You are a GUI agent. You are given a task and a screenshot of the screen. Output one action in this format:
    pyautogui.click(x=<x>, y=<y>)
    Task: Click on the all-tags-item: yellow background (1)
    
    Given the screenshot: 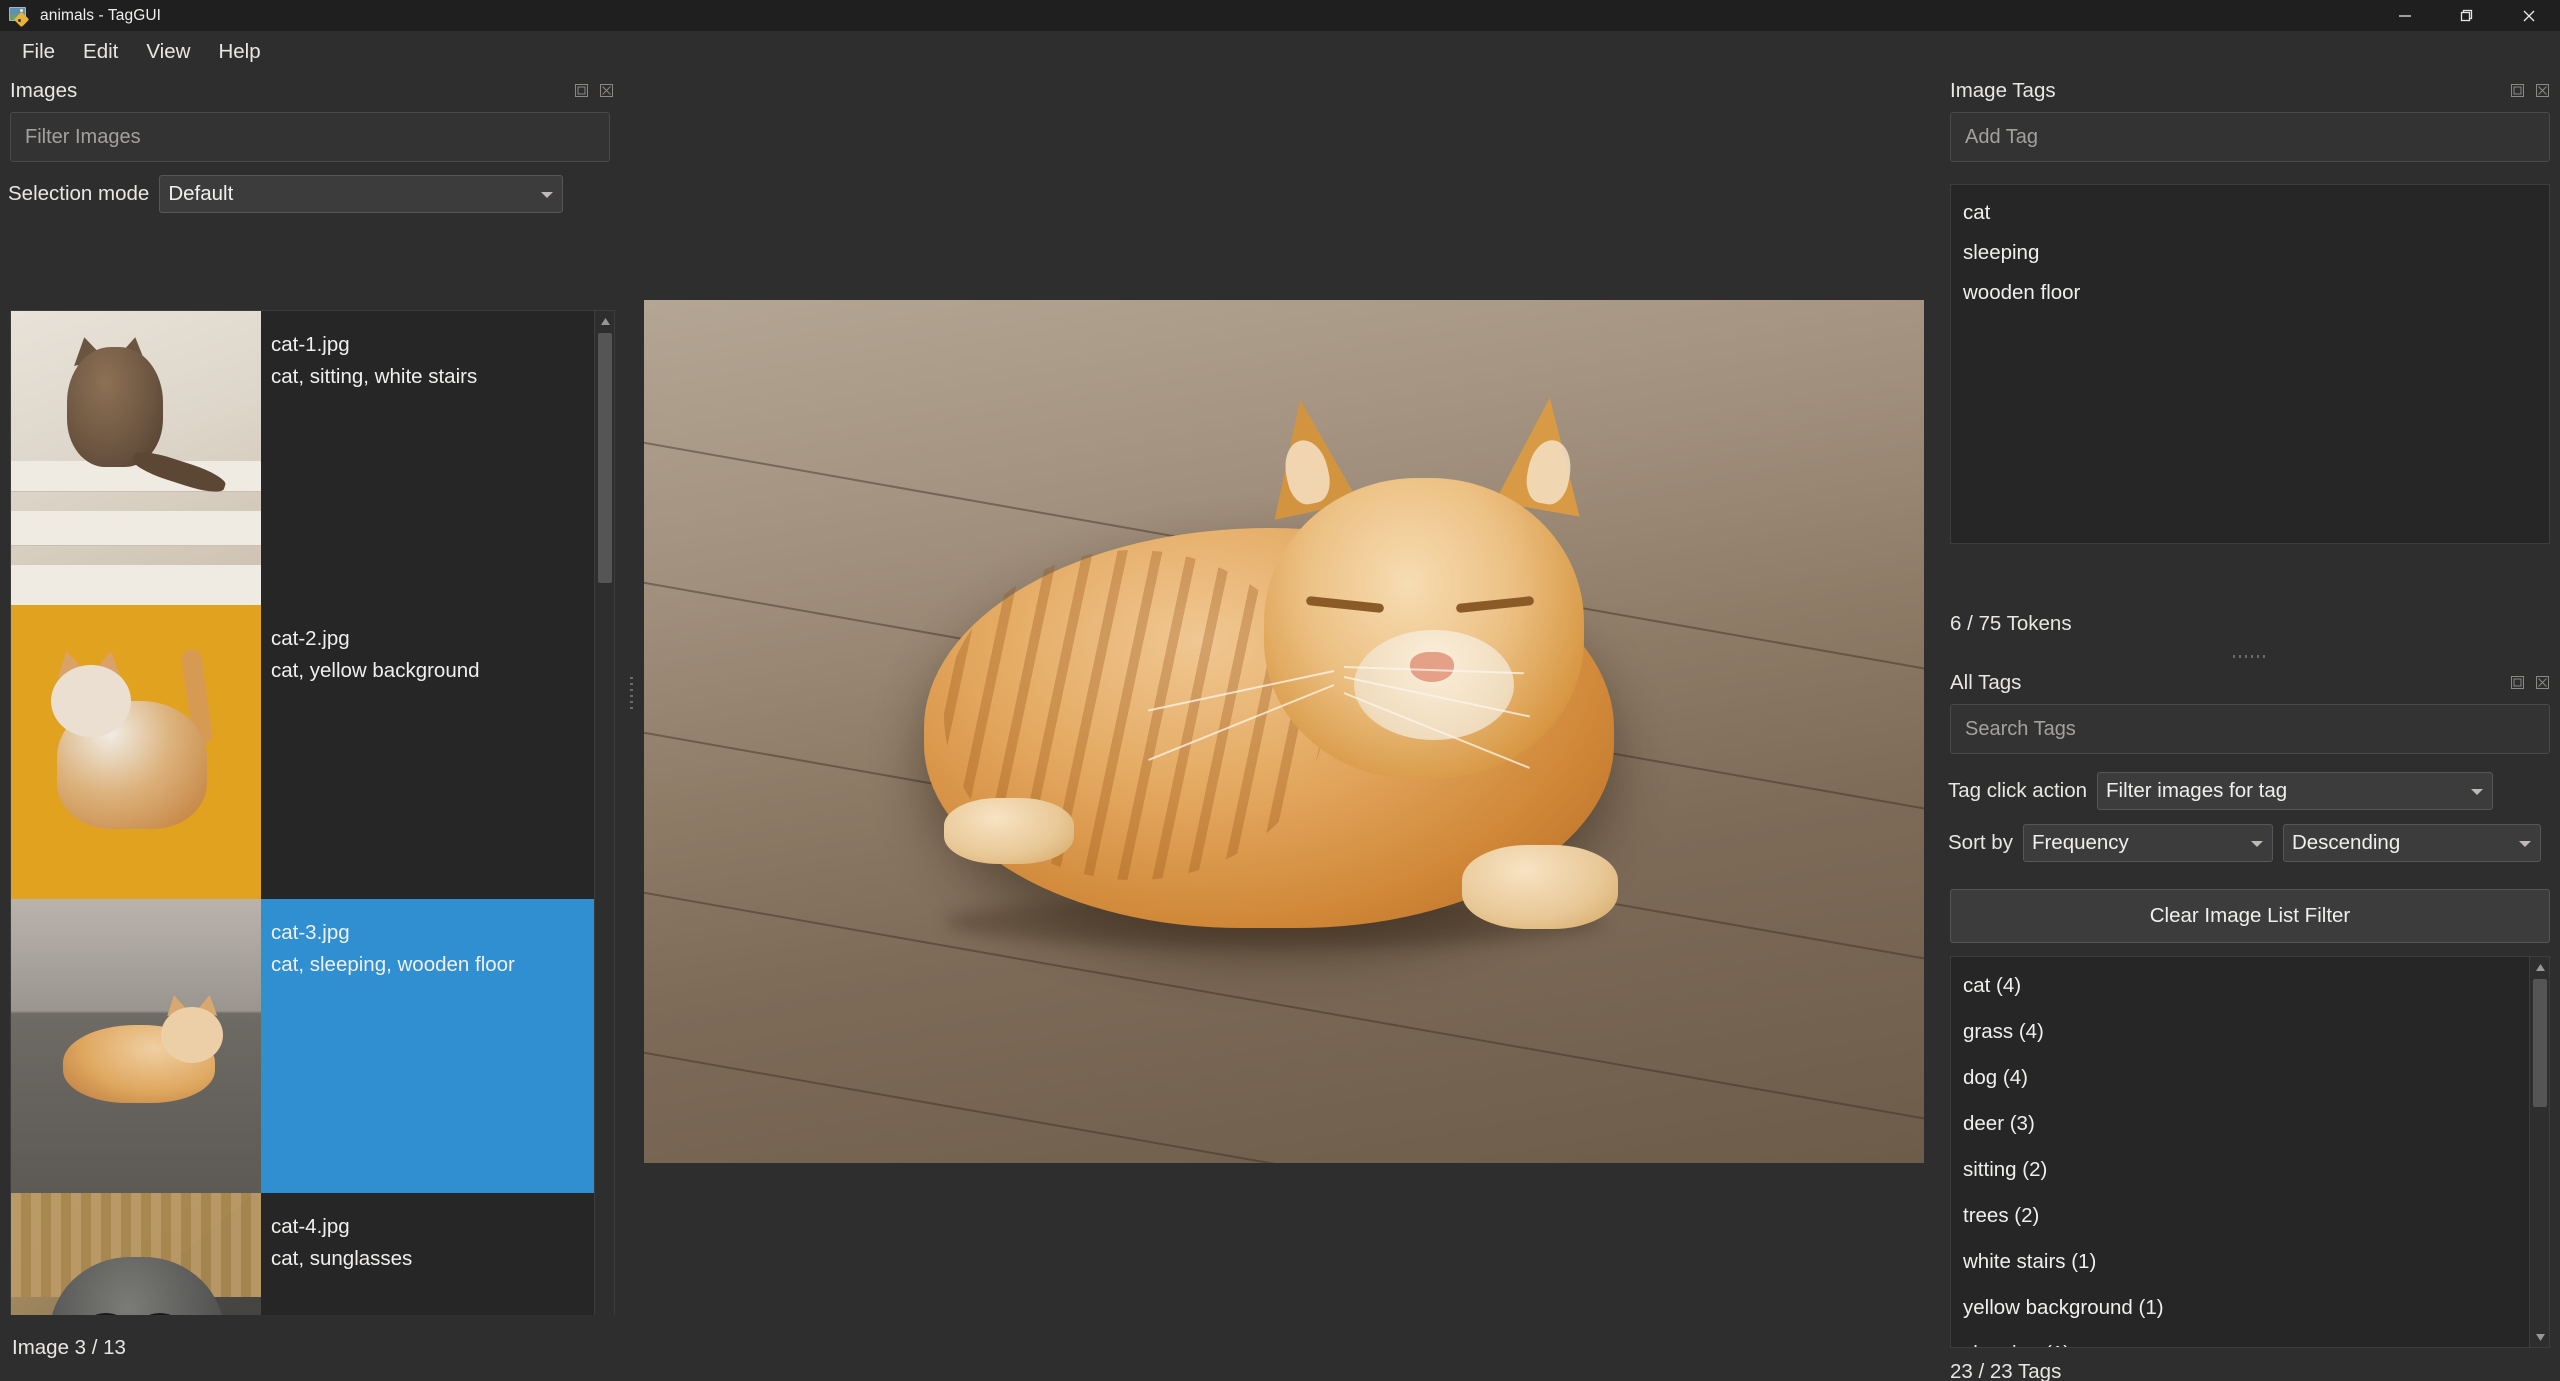 What is the action you would take?
    pyautogui.click(x=2250, y=1308)
    